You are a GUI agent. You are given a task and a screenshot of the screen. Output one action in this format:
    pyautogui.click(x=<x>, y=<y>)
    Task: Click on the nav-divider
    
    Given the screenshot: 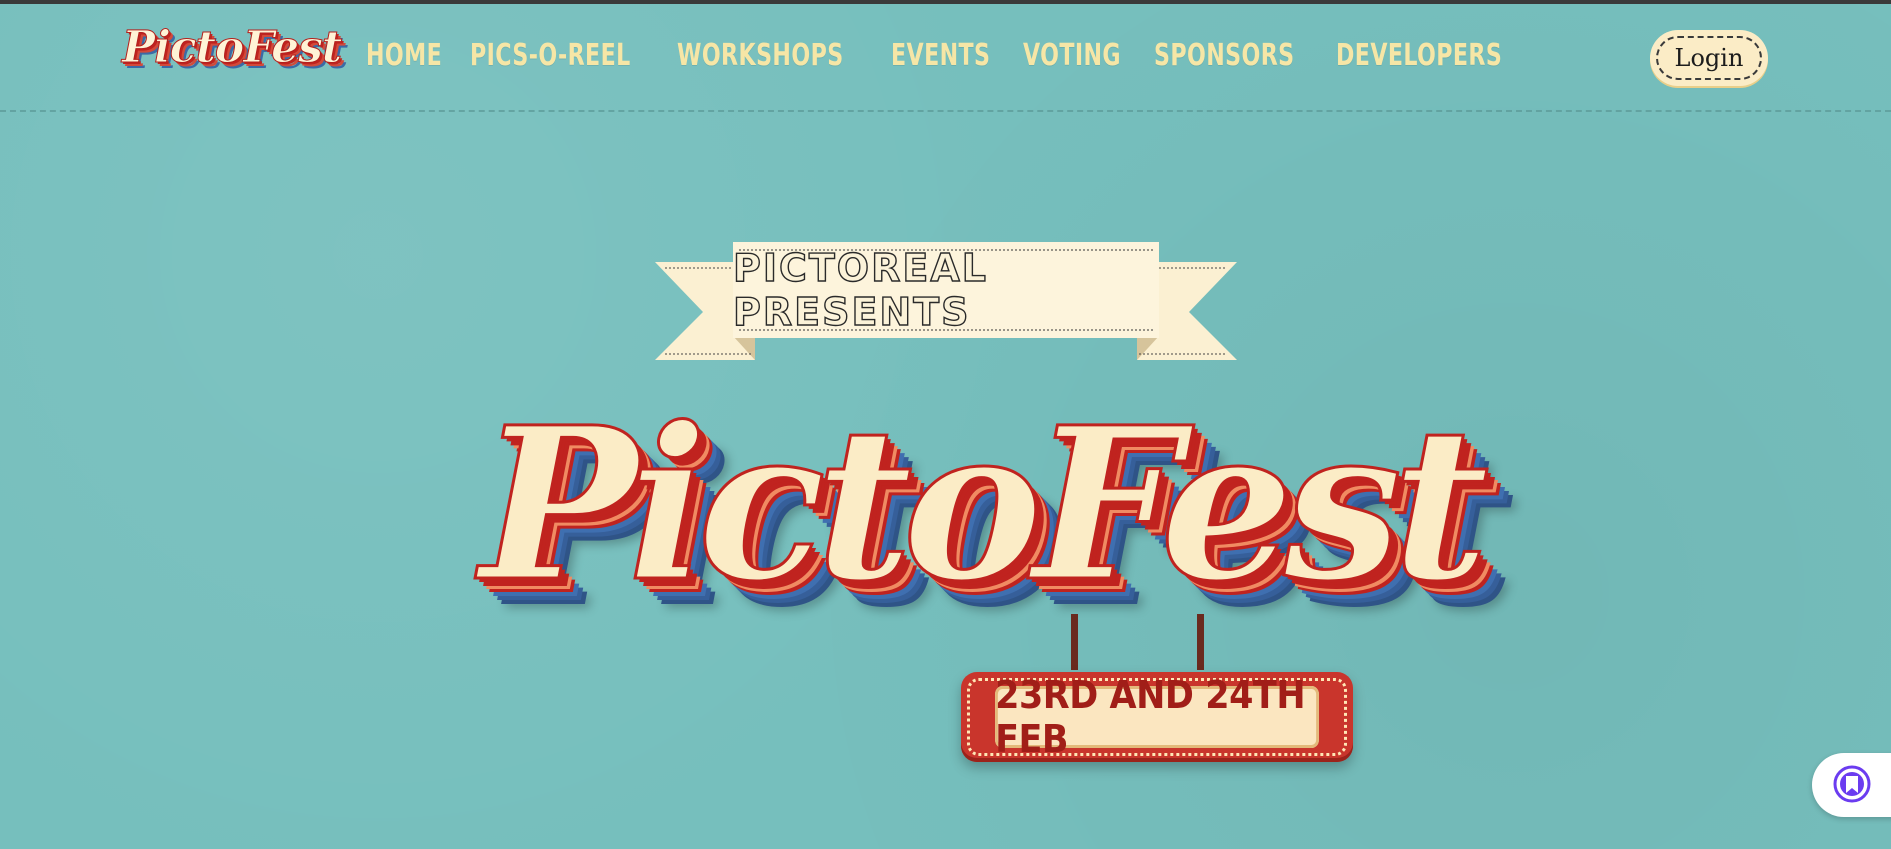 What is the action you would take?
    pyautogui.click(x=945, y=112)
    